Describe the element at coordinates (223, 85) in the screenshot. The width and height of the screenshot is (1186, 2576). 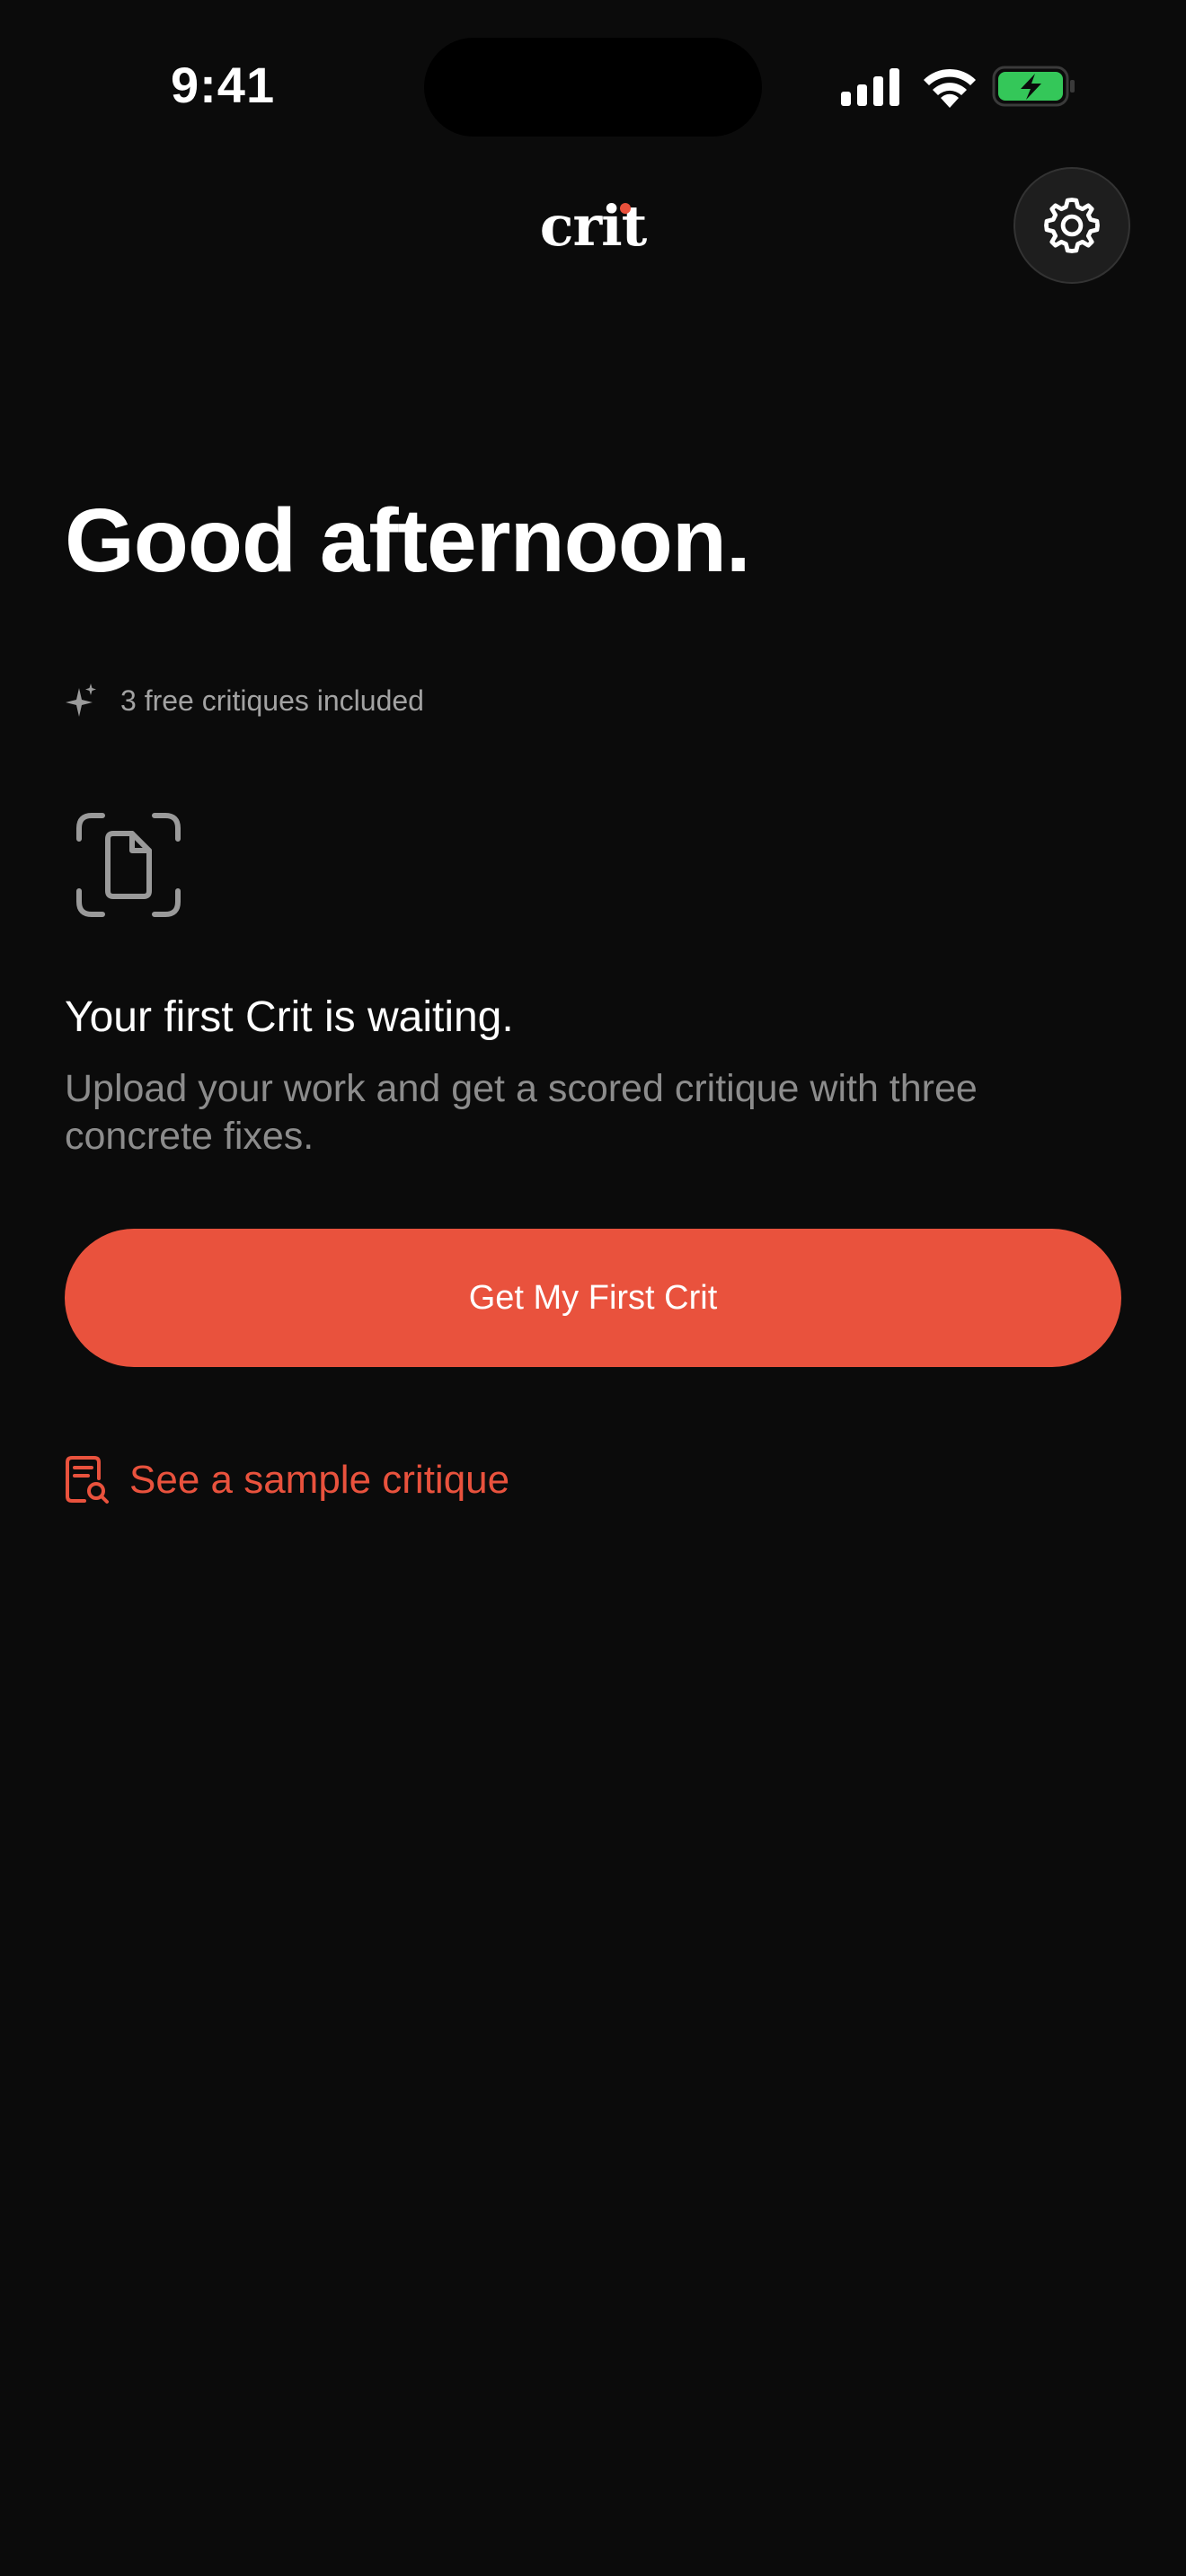
I see `status-time: 9:41` at that location.